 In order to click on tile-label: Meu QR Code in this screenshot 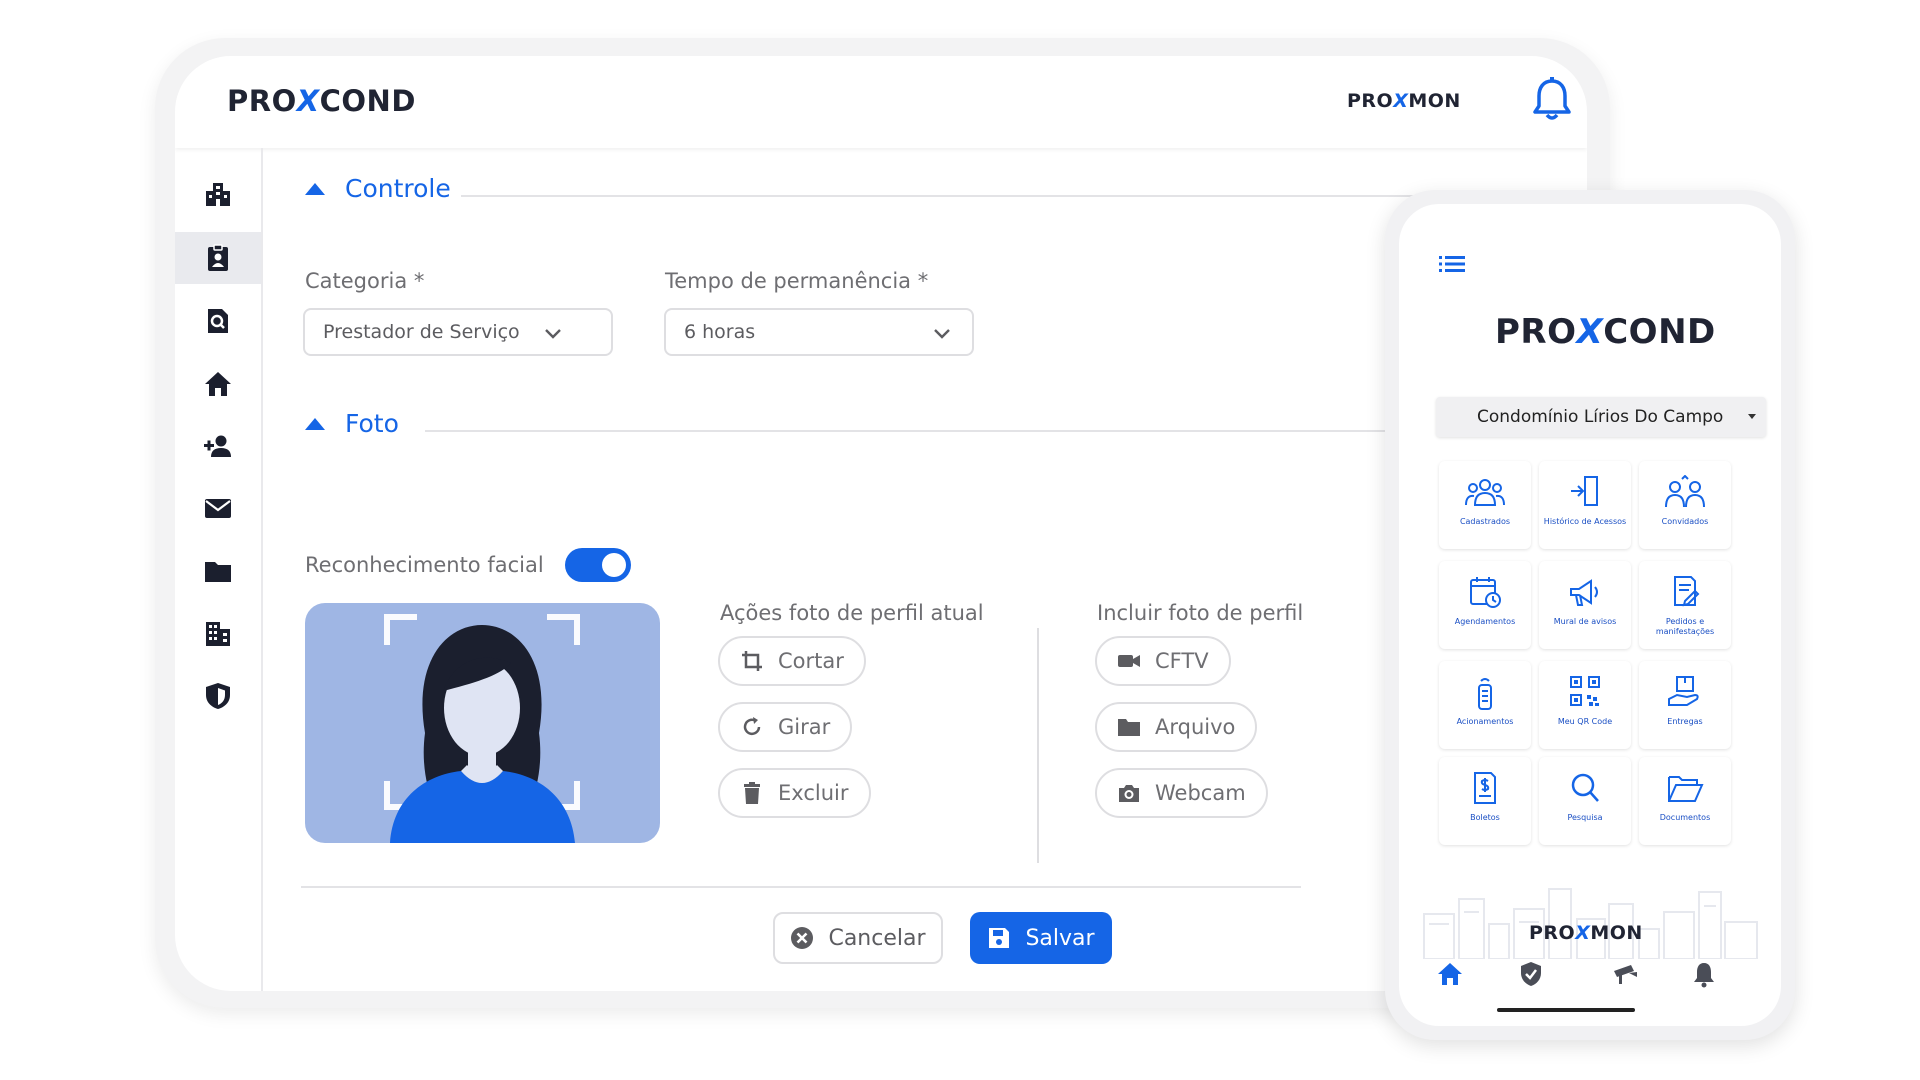, I will do `click(1585, 721)`.